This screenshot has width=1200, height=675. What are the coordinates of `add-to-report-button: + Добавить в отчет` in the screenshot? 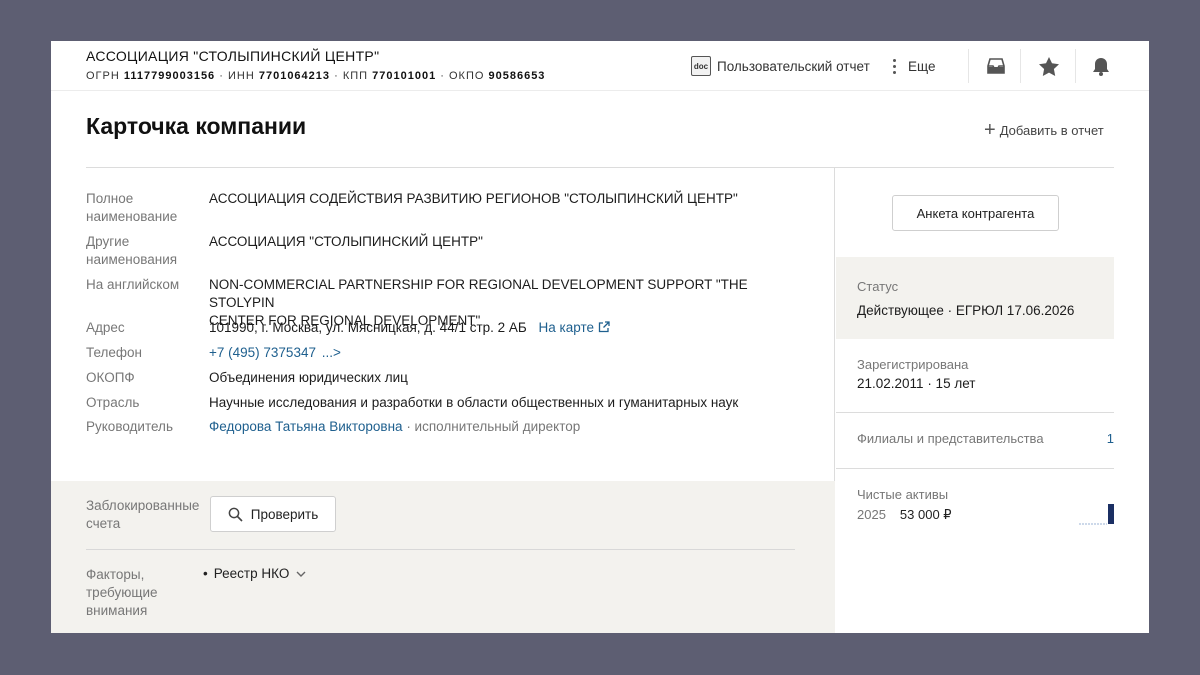 It's located at (1044, 130).